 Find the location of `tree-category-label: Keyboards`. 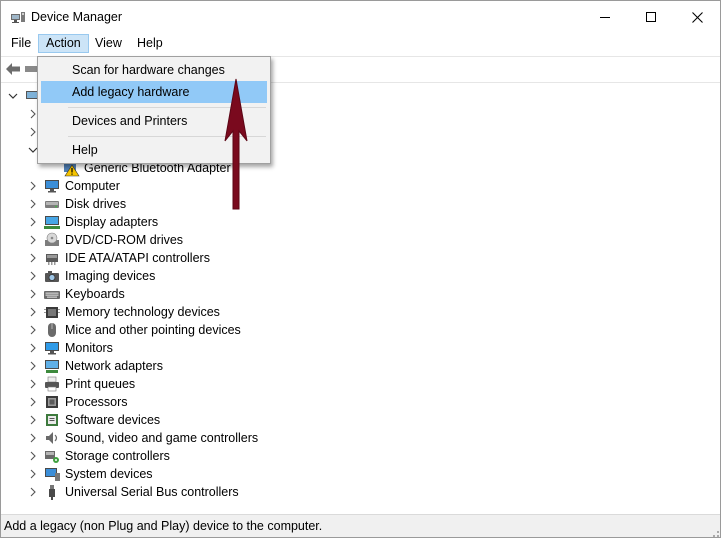

tree-category-label: Keyboards is located at coordinates (95, 294).